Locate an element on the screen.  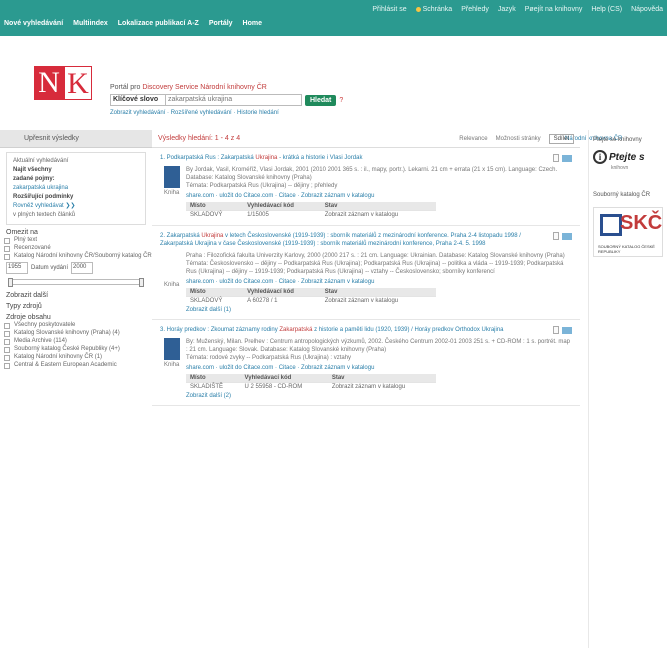
provider-all-checkbox: Všechny poskytovatele is located at coordinates (76, 325).